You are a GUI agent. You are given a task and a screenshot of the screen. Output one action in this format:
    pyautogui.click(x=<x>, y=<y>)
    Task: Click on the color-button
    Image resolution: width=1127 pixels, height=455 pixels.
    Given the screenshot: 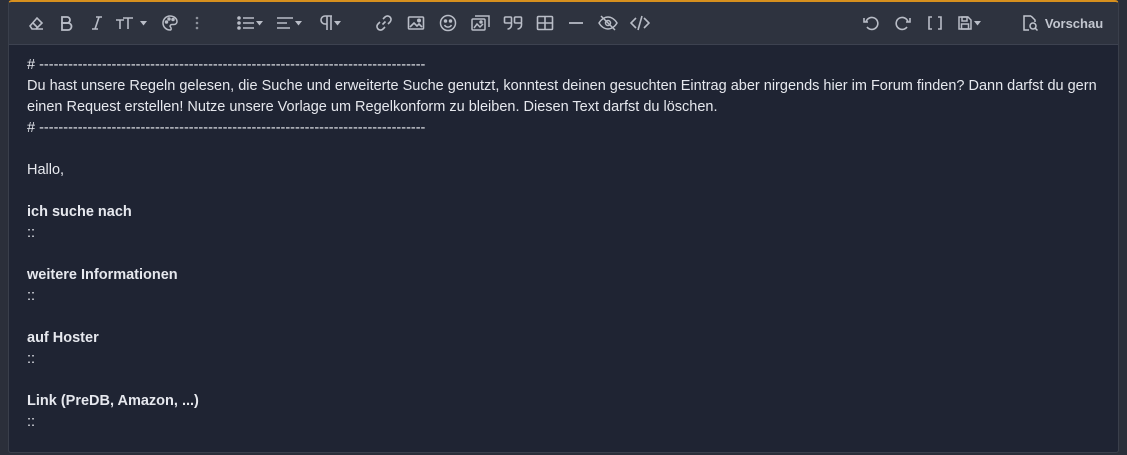 What is the action you would take?
    pyautogui.click(x=170, y=23)
    